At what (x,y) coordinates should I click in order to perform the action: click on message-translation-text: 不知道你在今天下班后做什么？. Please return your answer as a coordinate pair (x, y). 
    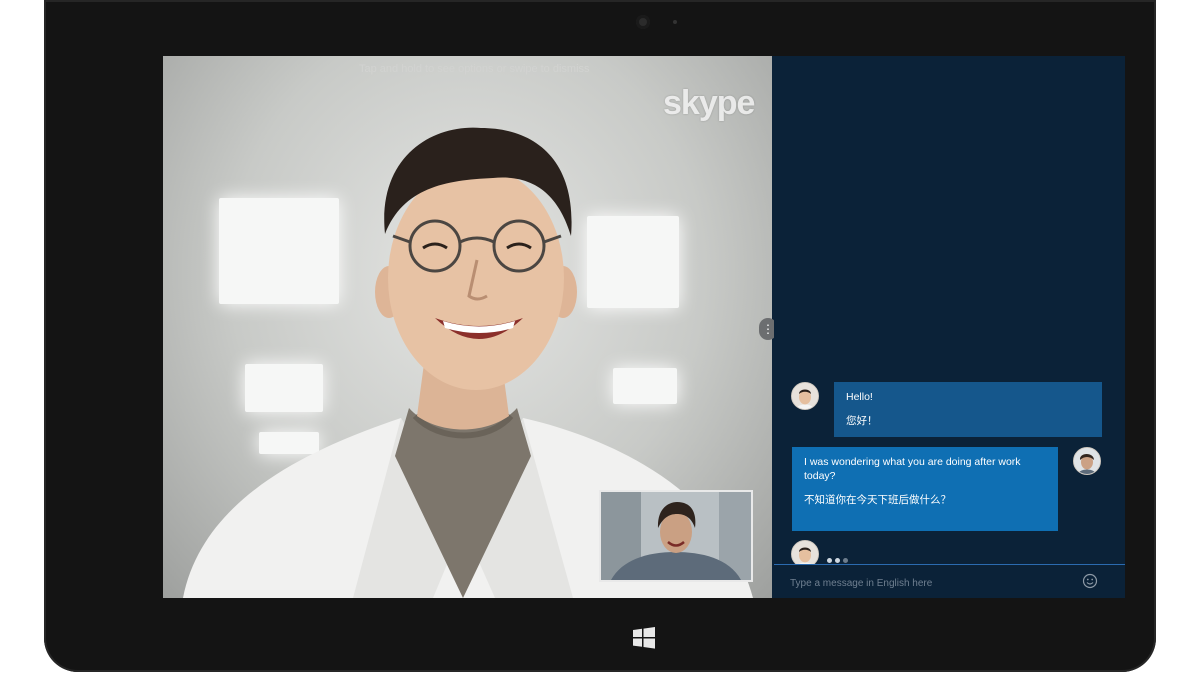
    Looking at the image, I should click on (877, 500).